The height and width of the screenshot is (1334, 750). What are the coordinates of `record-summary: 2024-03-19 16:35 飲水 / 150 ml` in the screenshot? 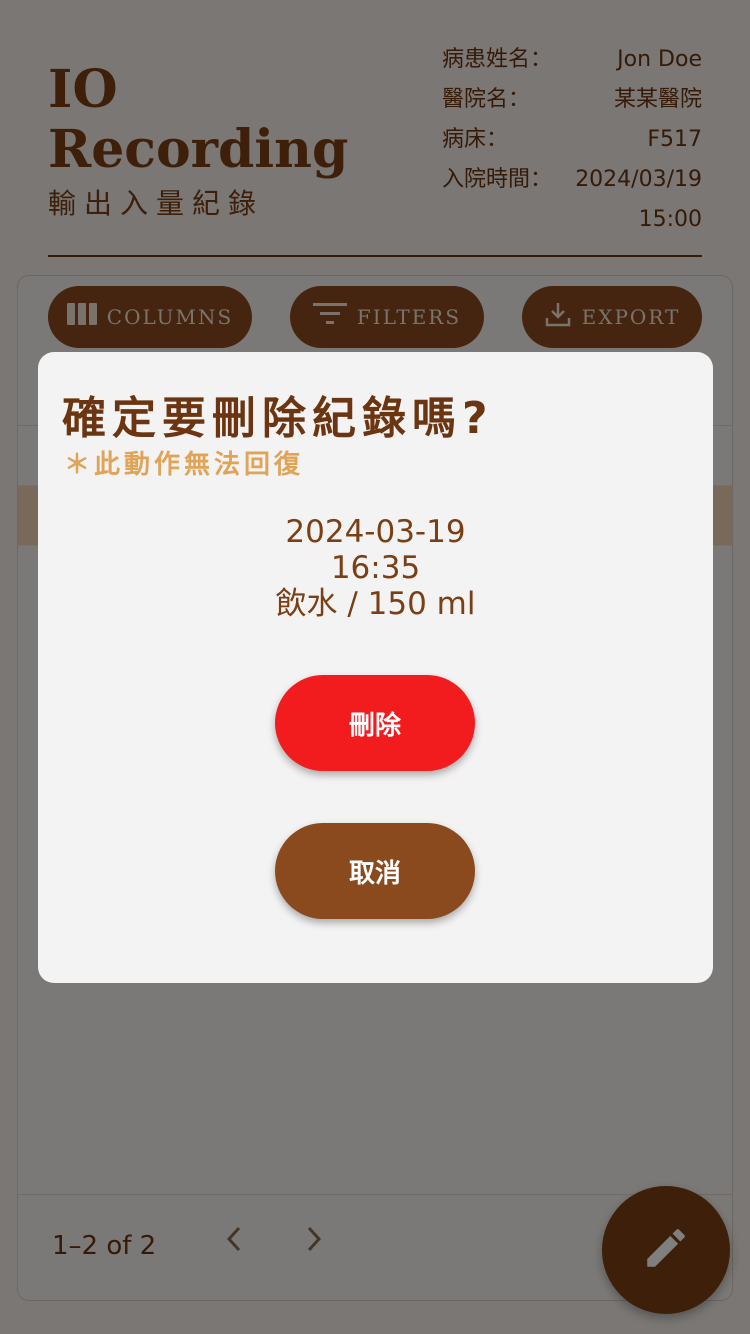 It's located at (375, 568).